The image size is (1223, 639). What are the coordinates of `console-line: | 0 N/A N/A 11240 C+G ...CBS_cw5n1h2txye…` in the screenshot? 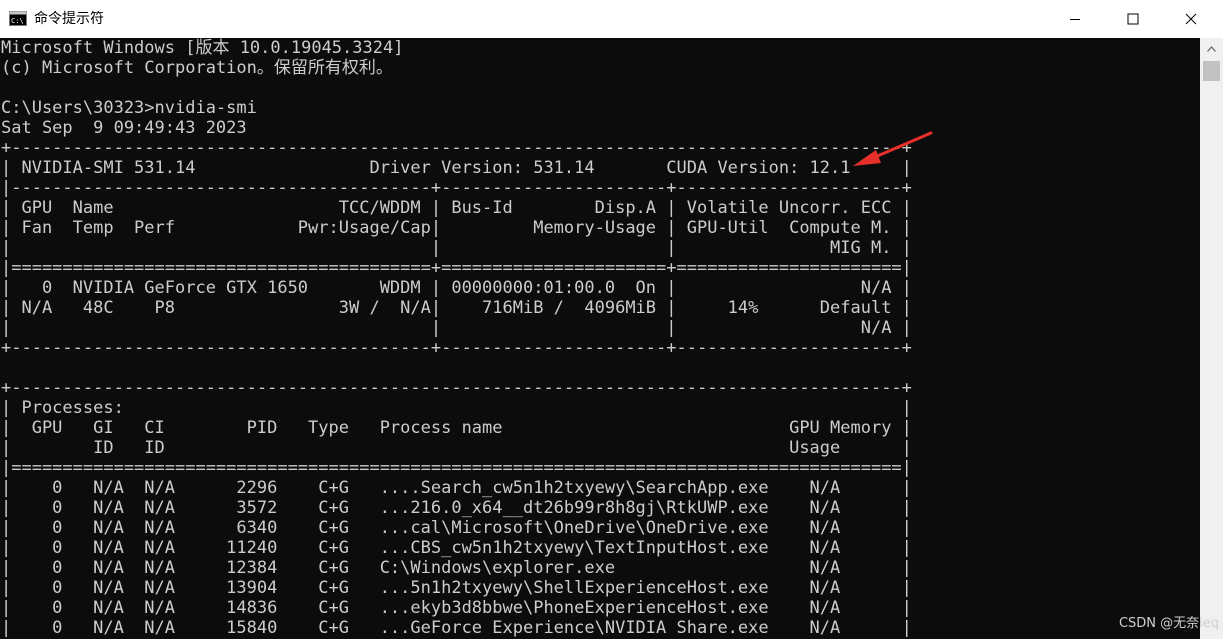 It's located at (456, 548).